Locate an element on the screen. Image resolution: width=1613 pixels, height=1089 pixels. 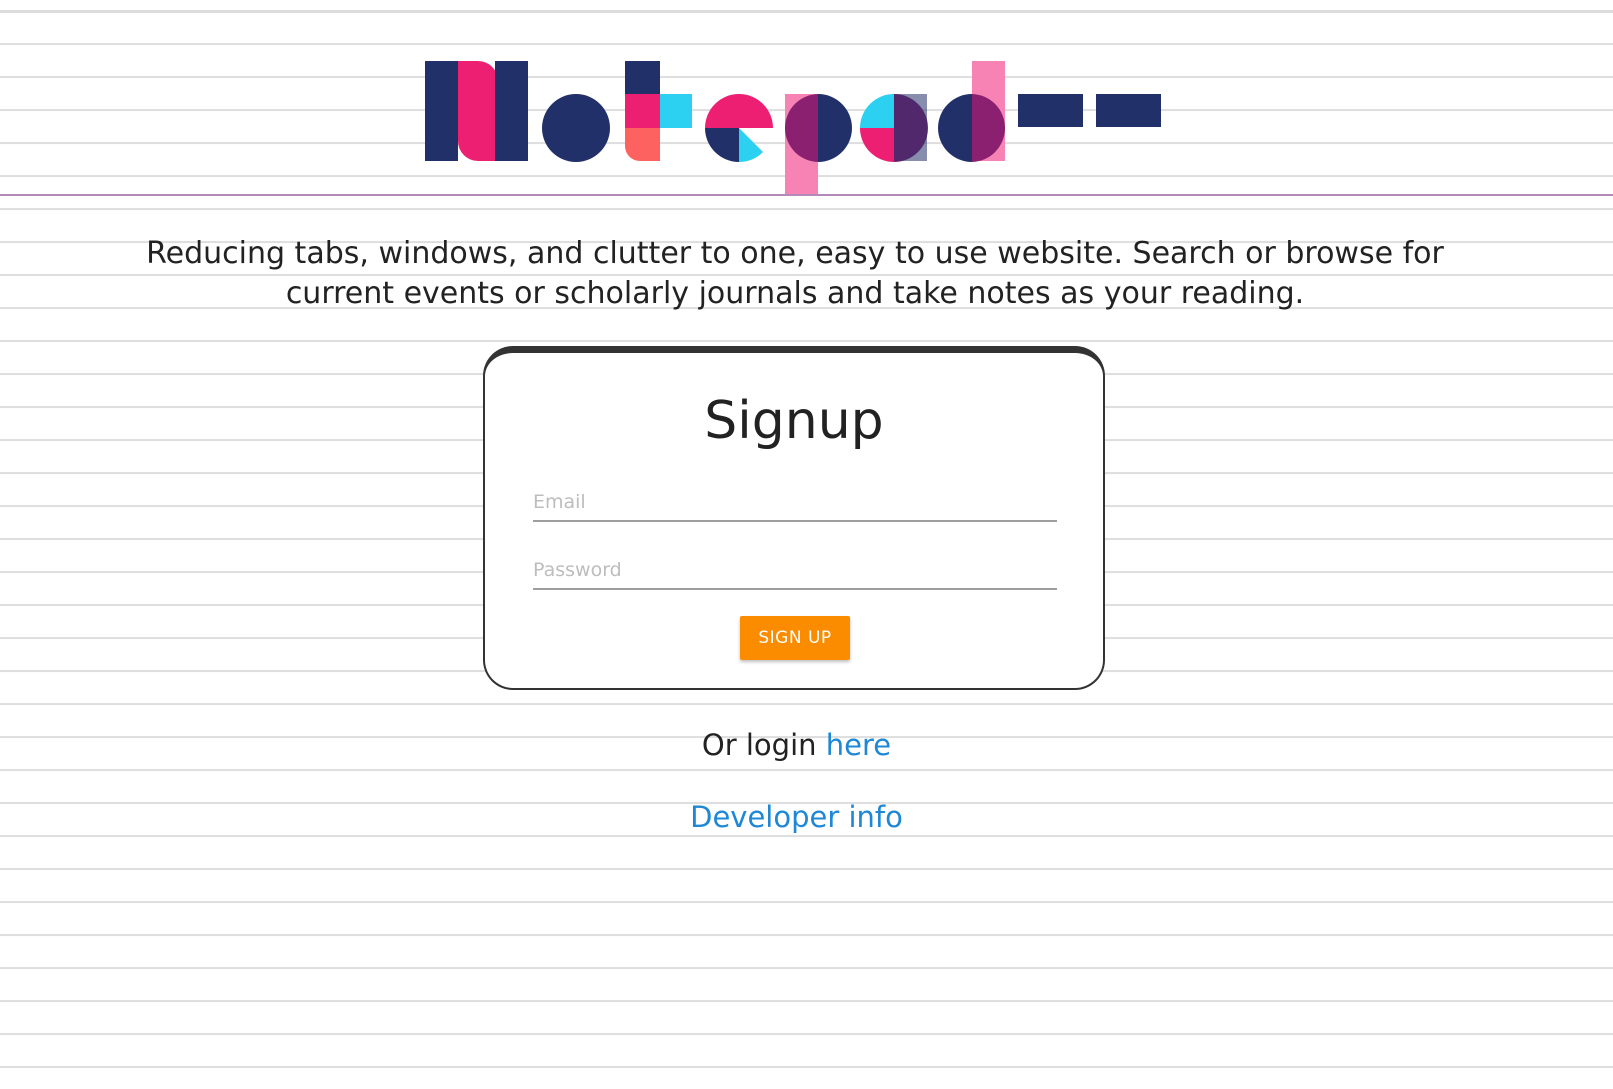
logo-a-stem is located at coordinates (910, 127).